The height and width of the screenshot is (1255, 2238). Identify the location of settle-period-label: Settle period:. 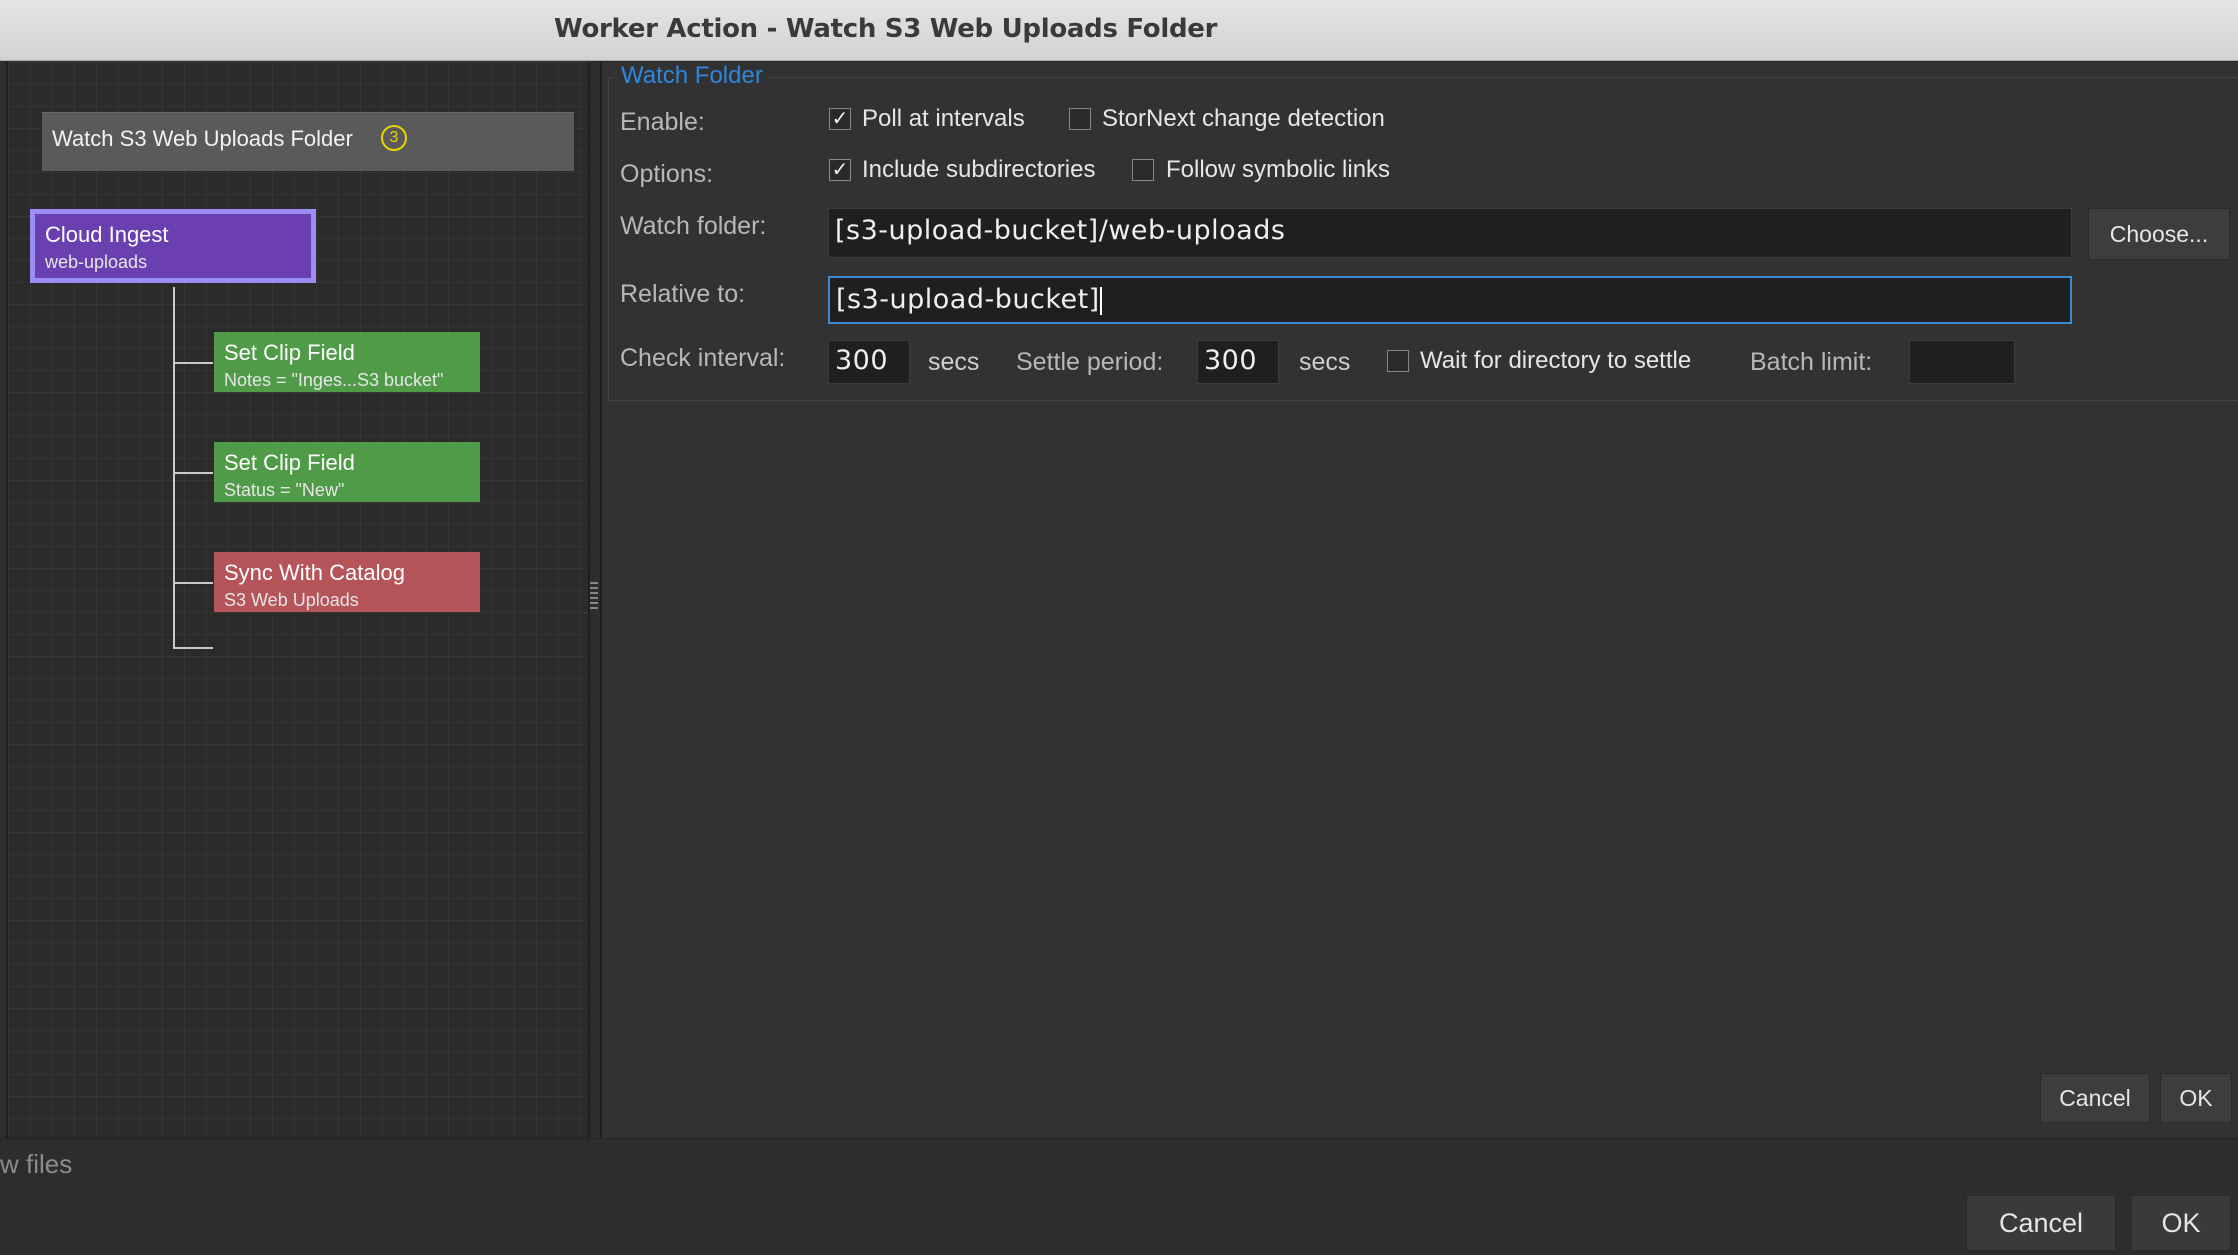
(1090, 362).